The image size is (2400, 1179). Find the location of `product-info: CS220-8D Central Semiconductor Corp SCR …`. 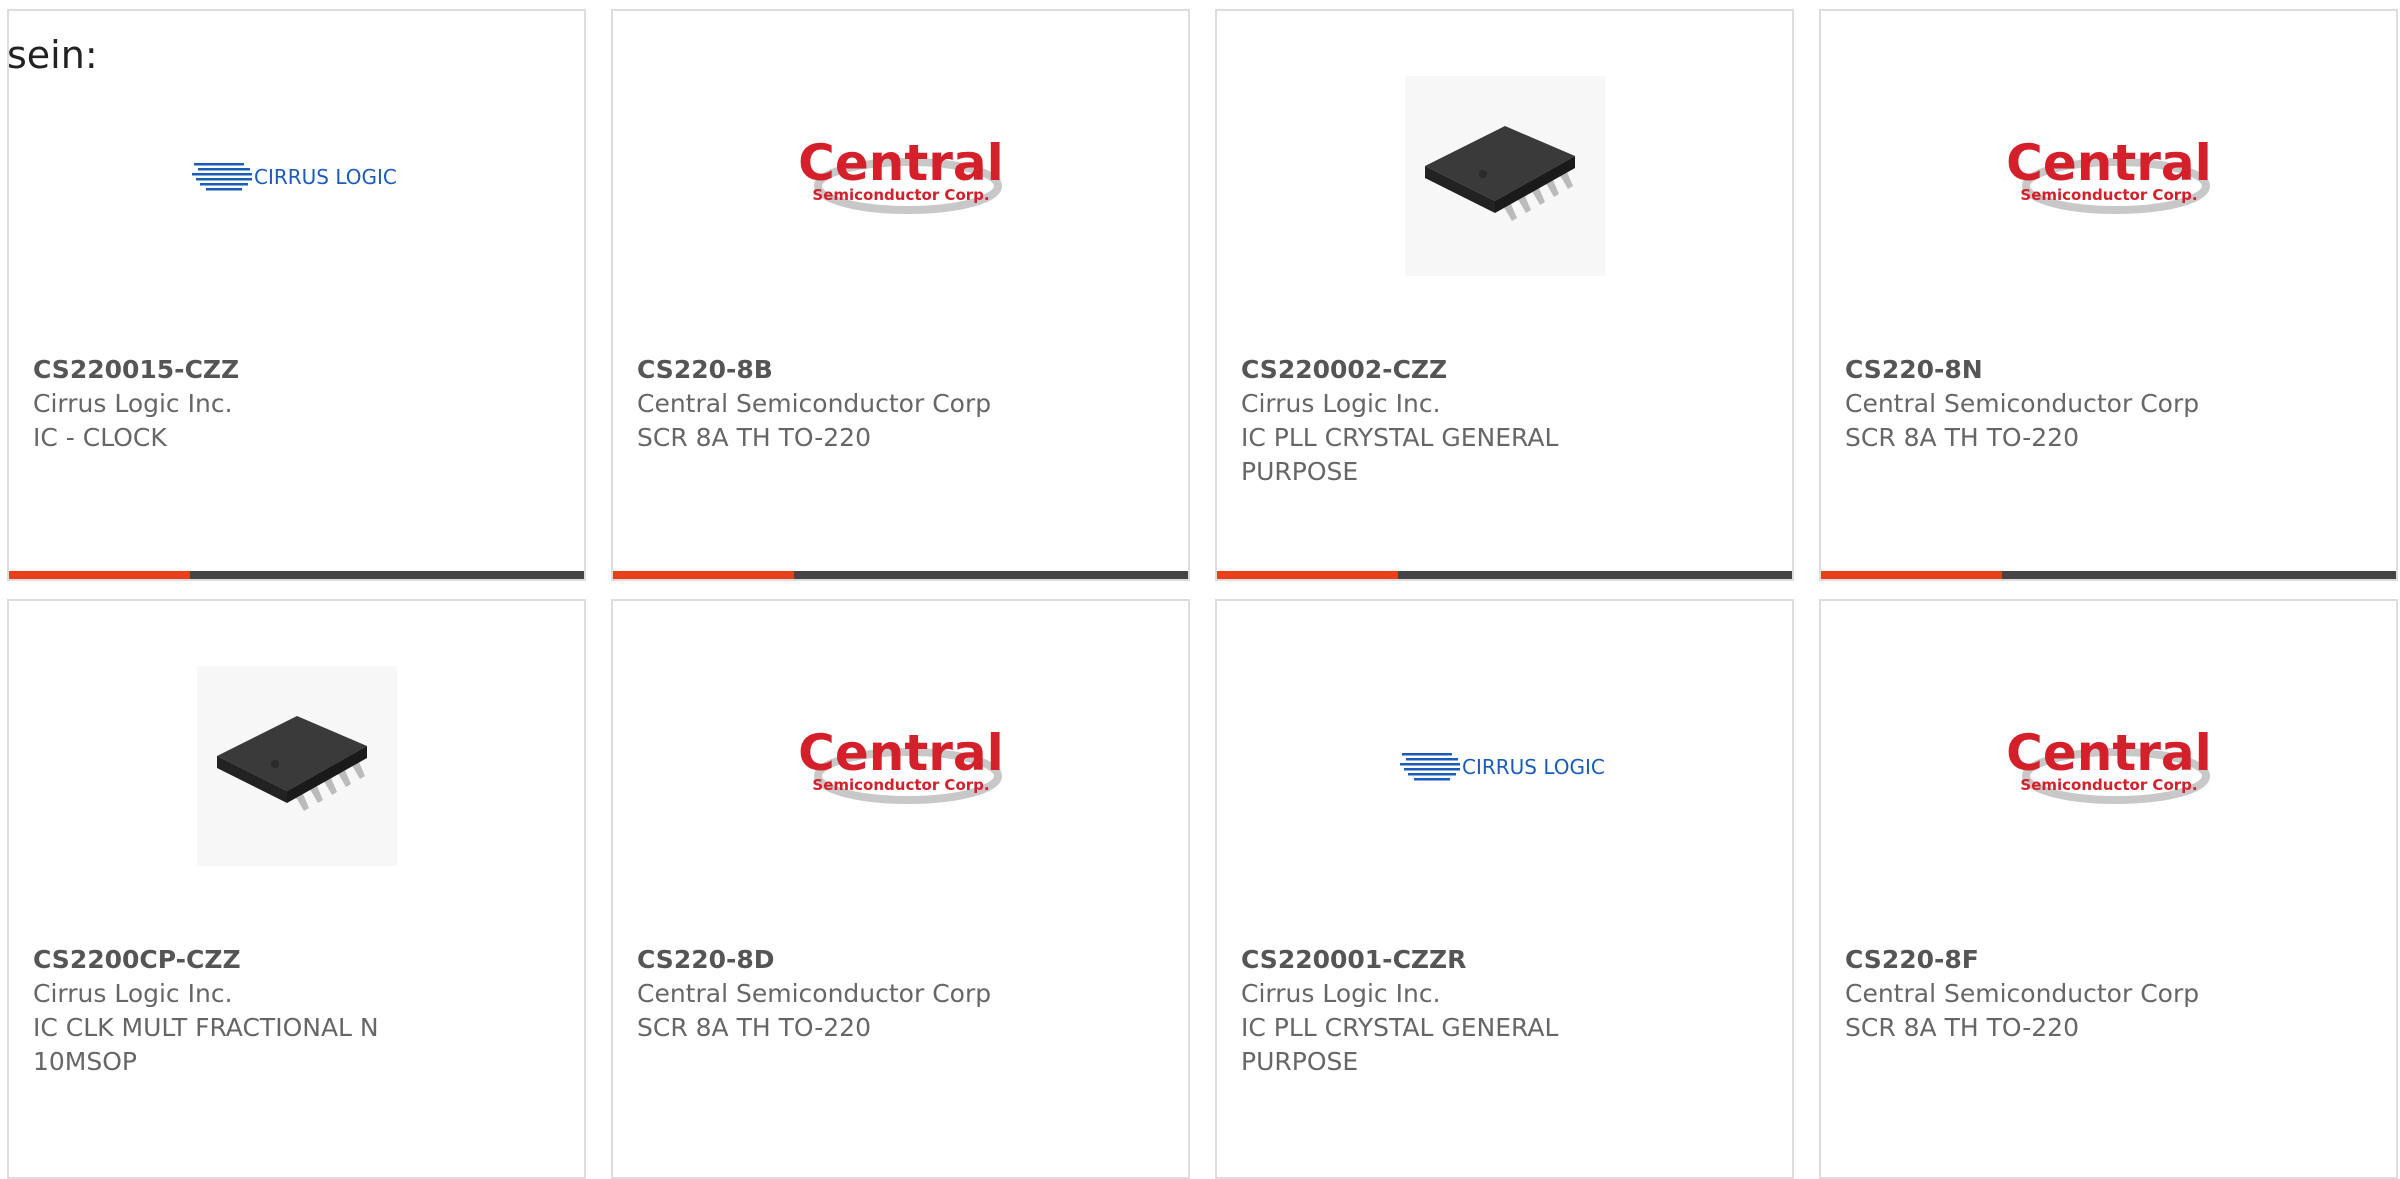

product-info: CS220-8D Central Semiconductor Corp SCR … is located at coordinates (857, 994).